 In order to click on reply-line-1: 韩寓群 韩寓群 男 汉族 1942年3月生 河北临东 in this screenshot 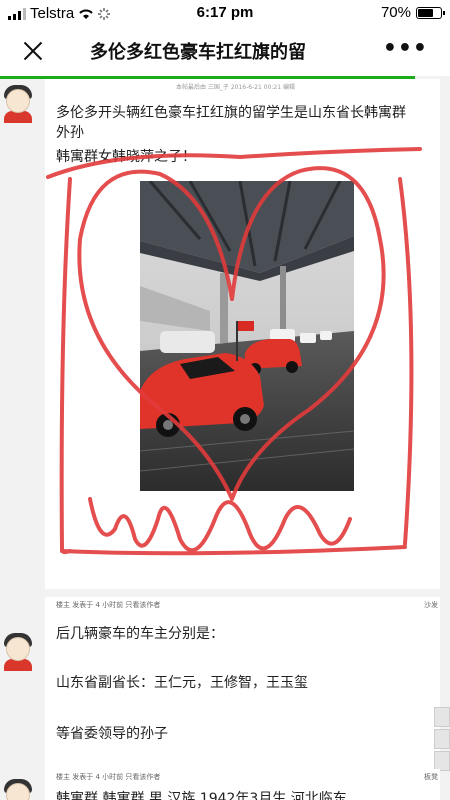, I will do `click(201, 795)`.